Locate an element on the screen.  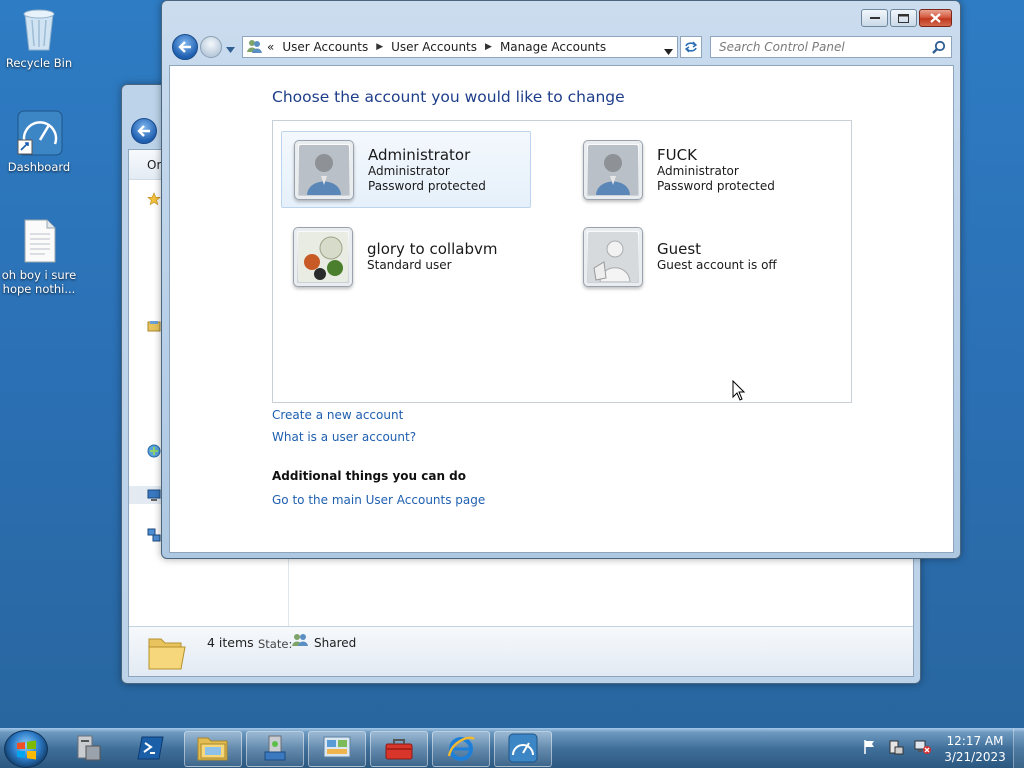
desktop-icon-recycle-bin: Recycle Bin is located at coordinates (39, 38).